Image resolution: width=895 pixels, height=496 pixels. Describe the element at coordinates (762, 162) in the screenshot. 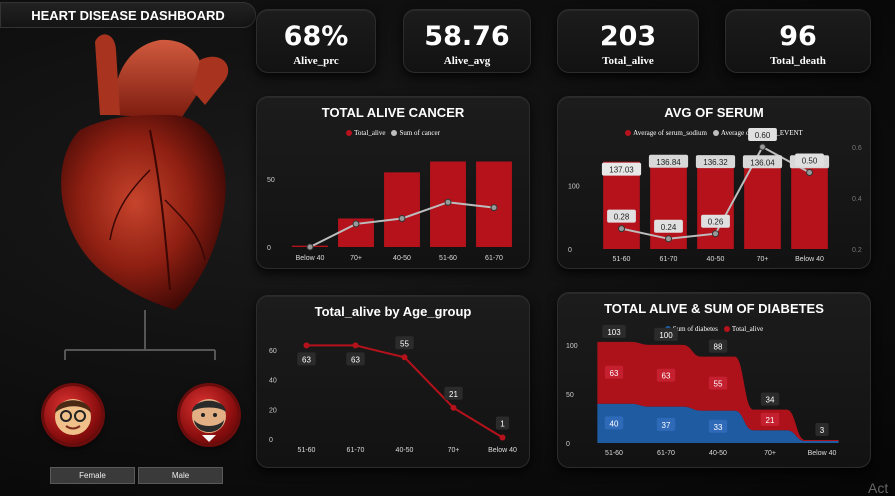

I see `bar-data-label: 136.04` at that location.